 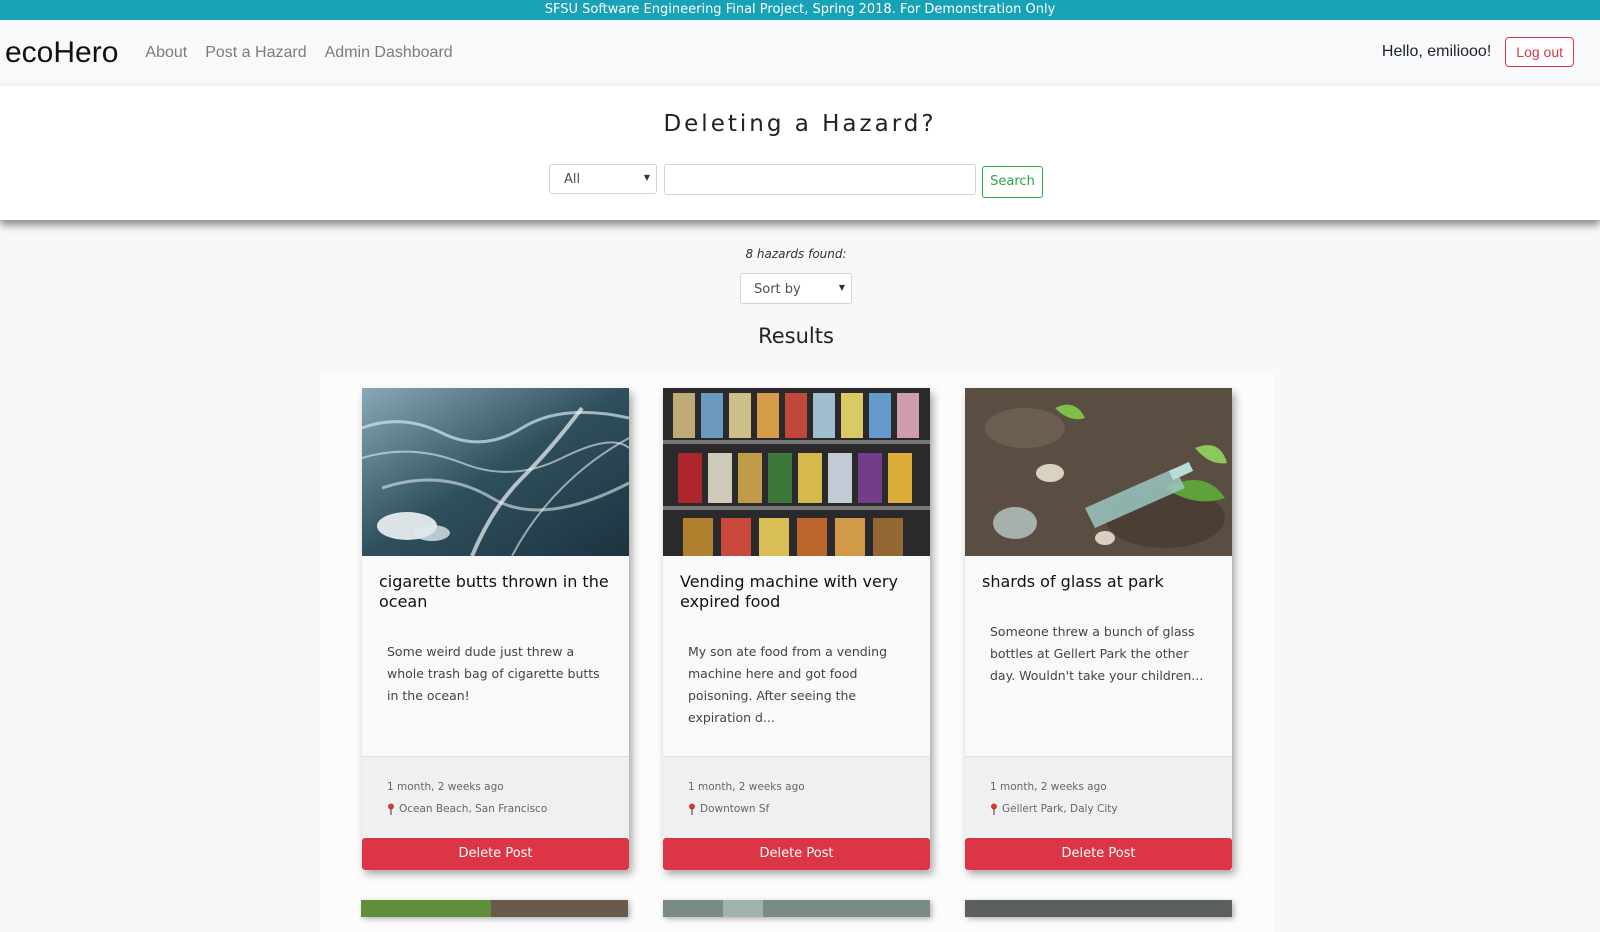 I want to click on category-select: All ▼, so click(x=603, y=179).